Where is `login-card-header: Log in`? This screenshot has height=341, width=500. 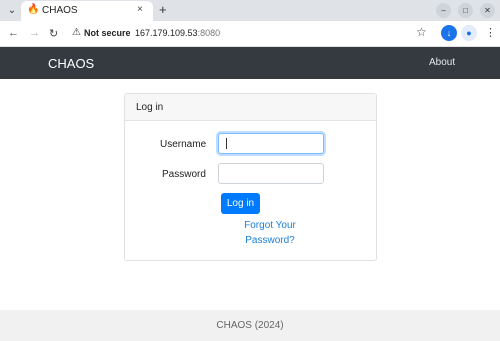
login-card-header: Log in is located at coordinates (250, 107).